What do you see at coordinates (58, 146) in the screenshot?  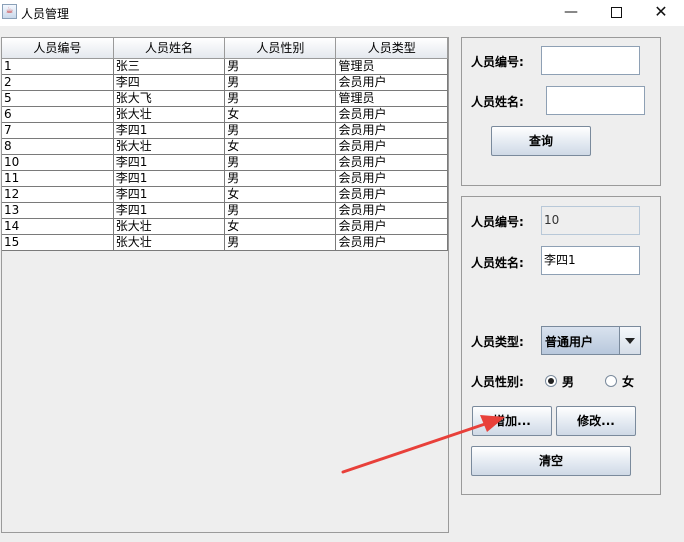 I see `cell-id: 8` at bounding box center [58, 146].